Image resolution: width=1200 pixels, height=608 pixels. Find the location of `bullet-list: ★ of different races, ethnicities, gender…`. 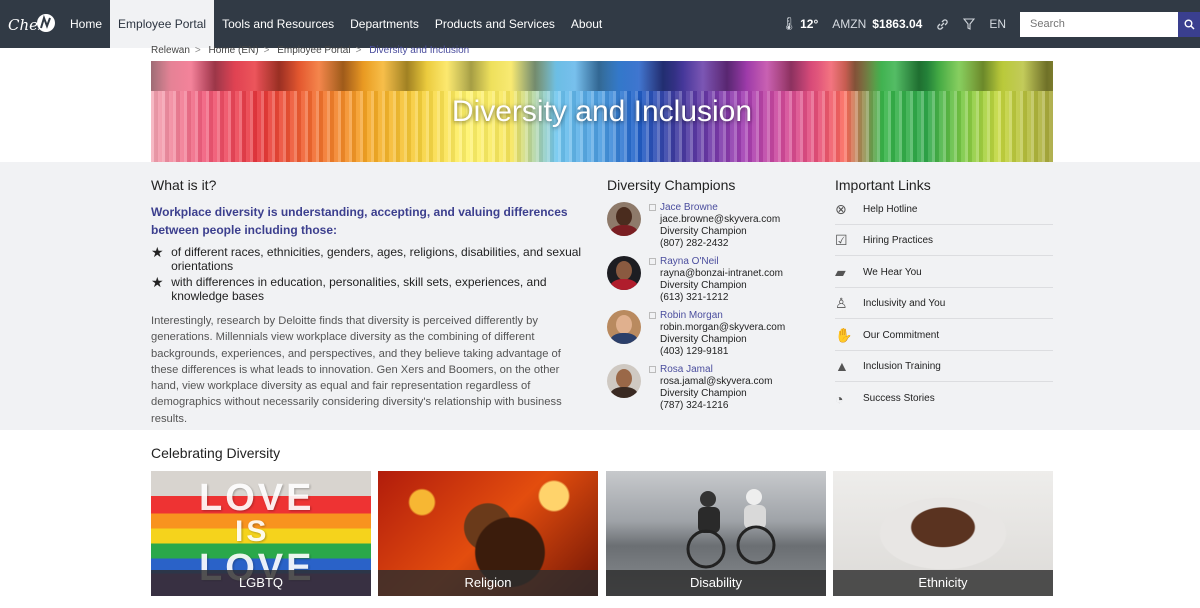

bullet-list: ★ of different races, ethnicities, gender… is located at coordinates (368, 274).